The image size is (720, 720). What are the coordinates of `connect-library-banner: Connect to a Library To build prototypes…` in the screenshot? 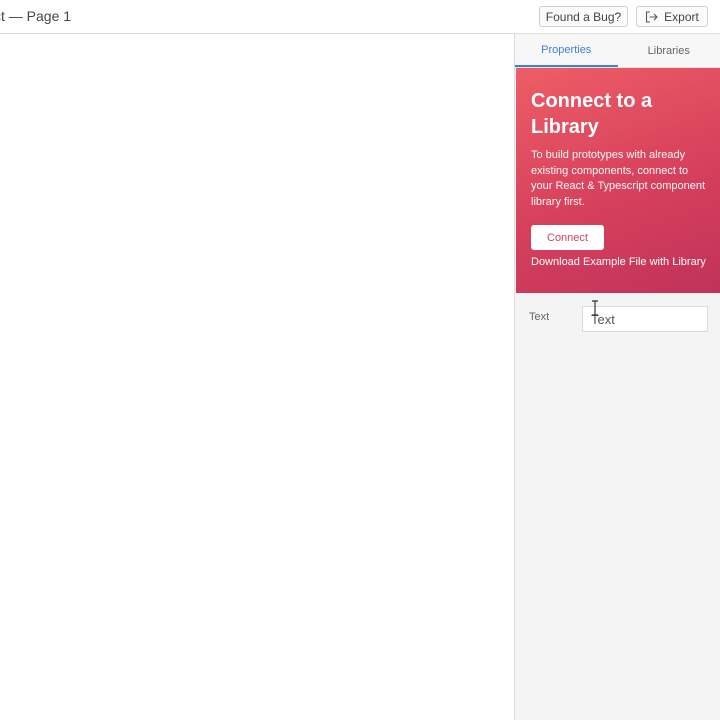 It's located at (618, 180).